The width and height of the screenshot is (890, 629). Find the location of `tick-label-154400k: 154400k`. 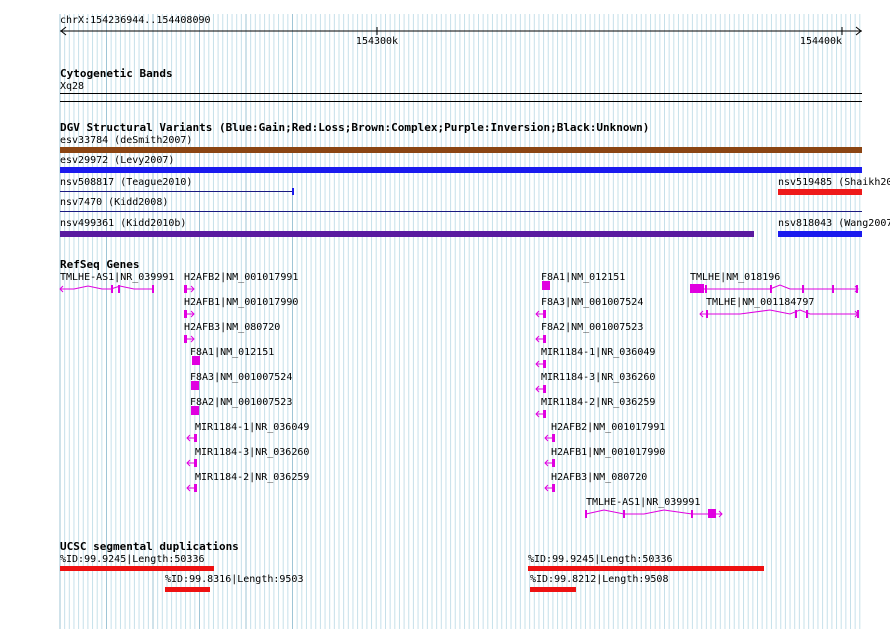

tick-label-154400k: 154400k is located at coordinates (821, 41).